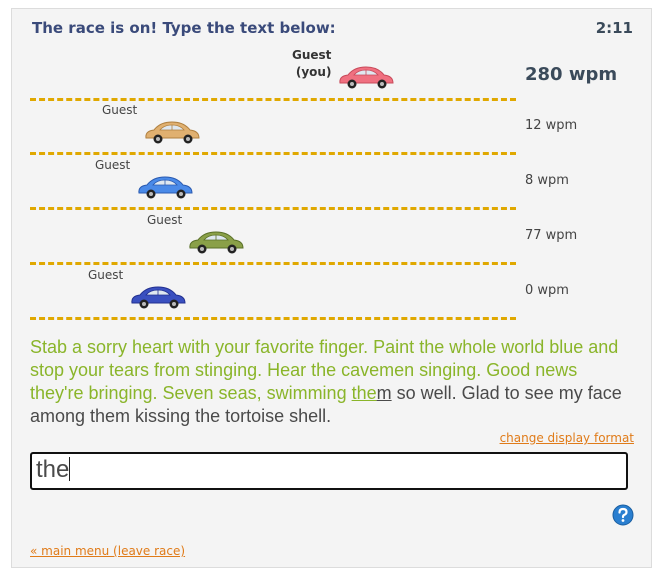  I want to click on you-label: (you), so click(313, 72).